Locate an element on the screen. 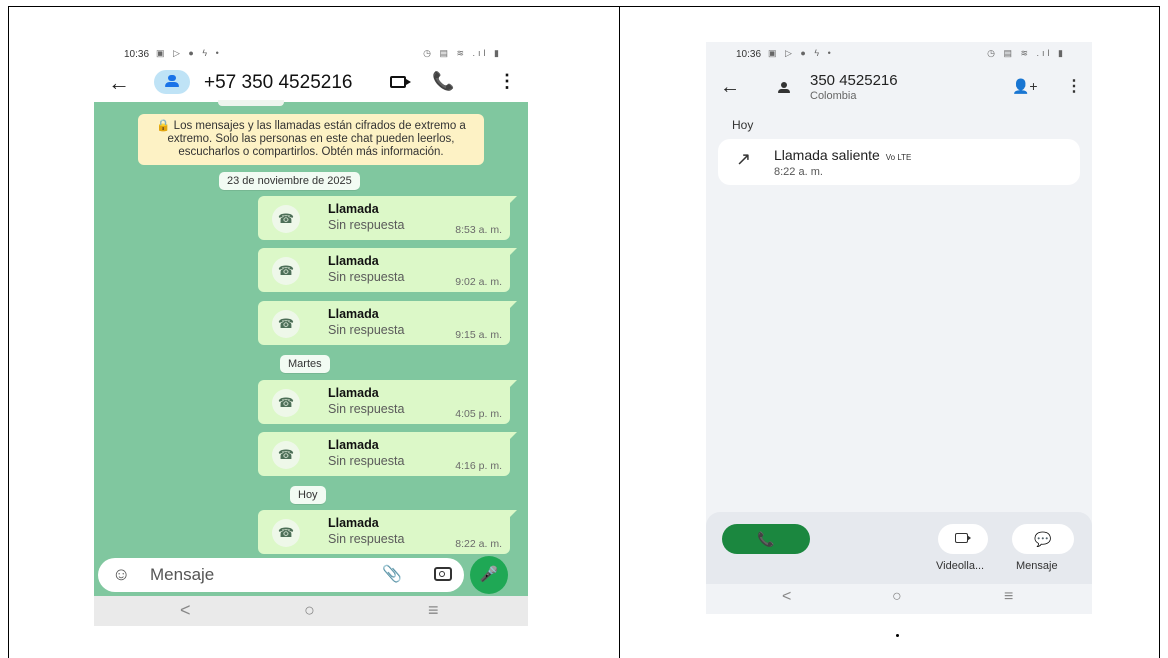  message-placeholder: Mensaje is located at coordinates (182, 575).